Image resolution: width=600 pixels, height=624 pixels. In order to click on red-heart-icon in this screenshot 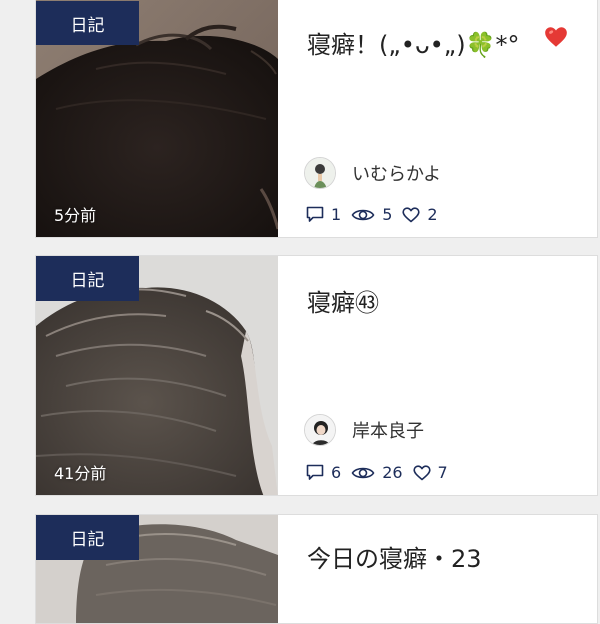, I will do `click(556, 37)`.